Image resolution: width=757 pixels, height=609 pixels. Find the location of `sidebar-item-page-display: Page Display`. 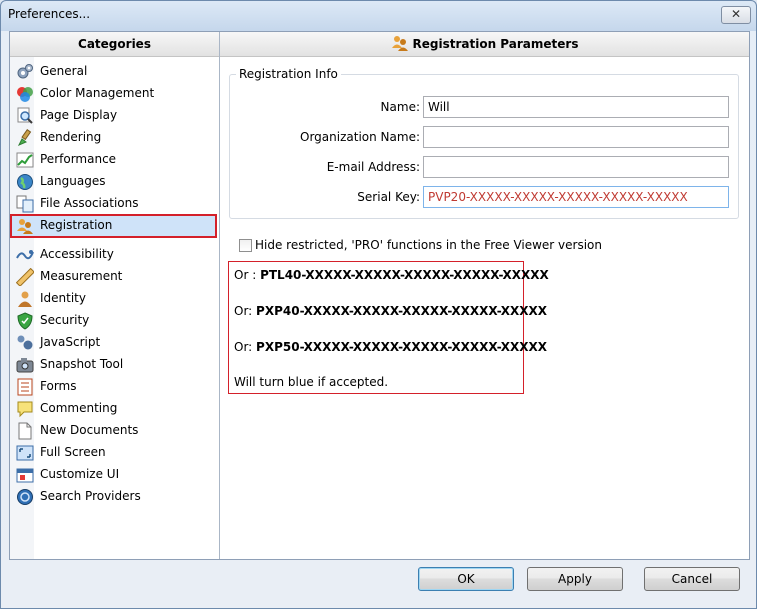

sidebar-item-page-display: Page Display is located at coordinates (114, 116).